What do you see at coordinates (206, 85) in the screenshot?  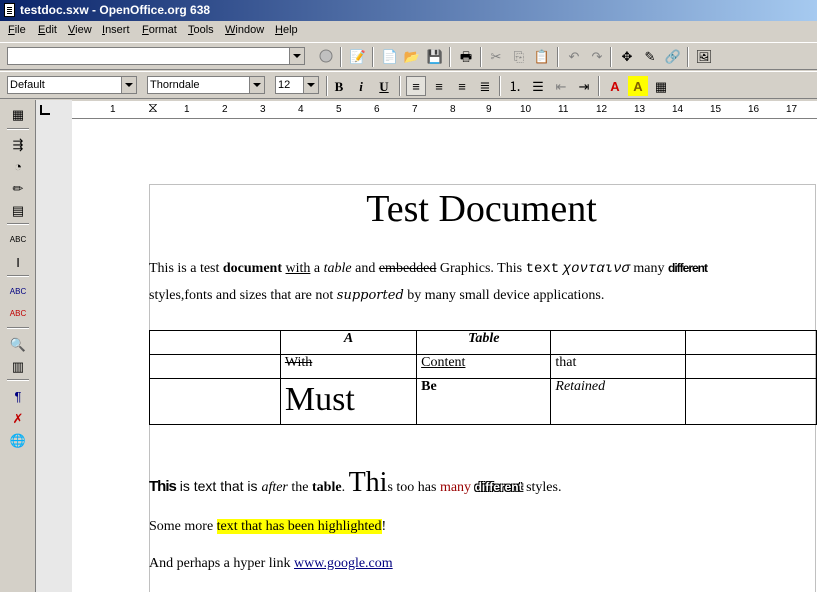 I see `font-name-select: Thorndale` at bounding box center [206, 85].